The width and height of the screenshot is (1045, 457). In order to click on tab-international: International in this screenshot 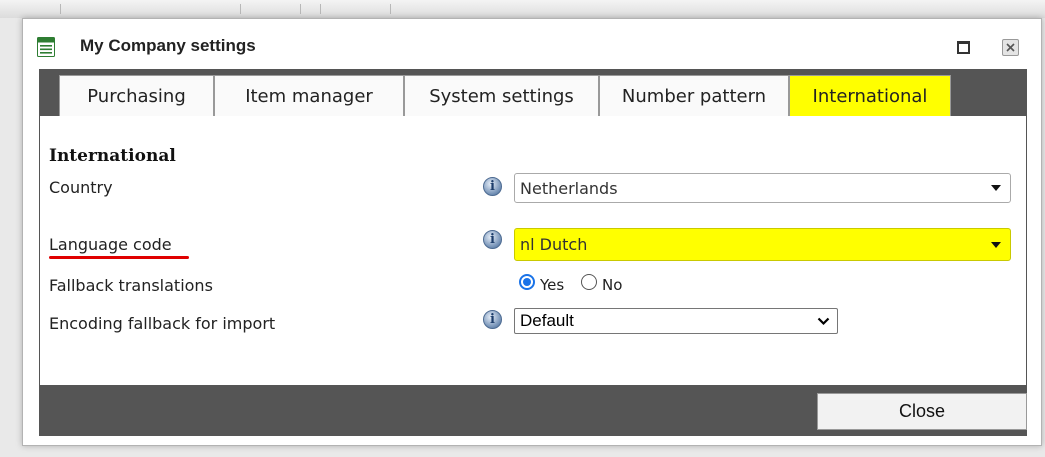, I will do `click(870, 95)`.